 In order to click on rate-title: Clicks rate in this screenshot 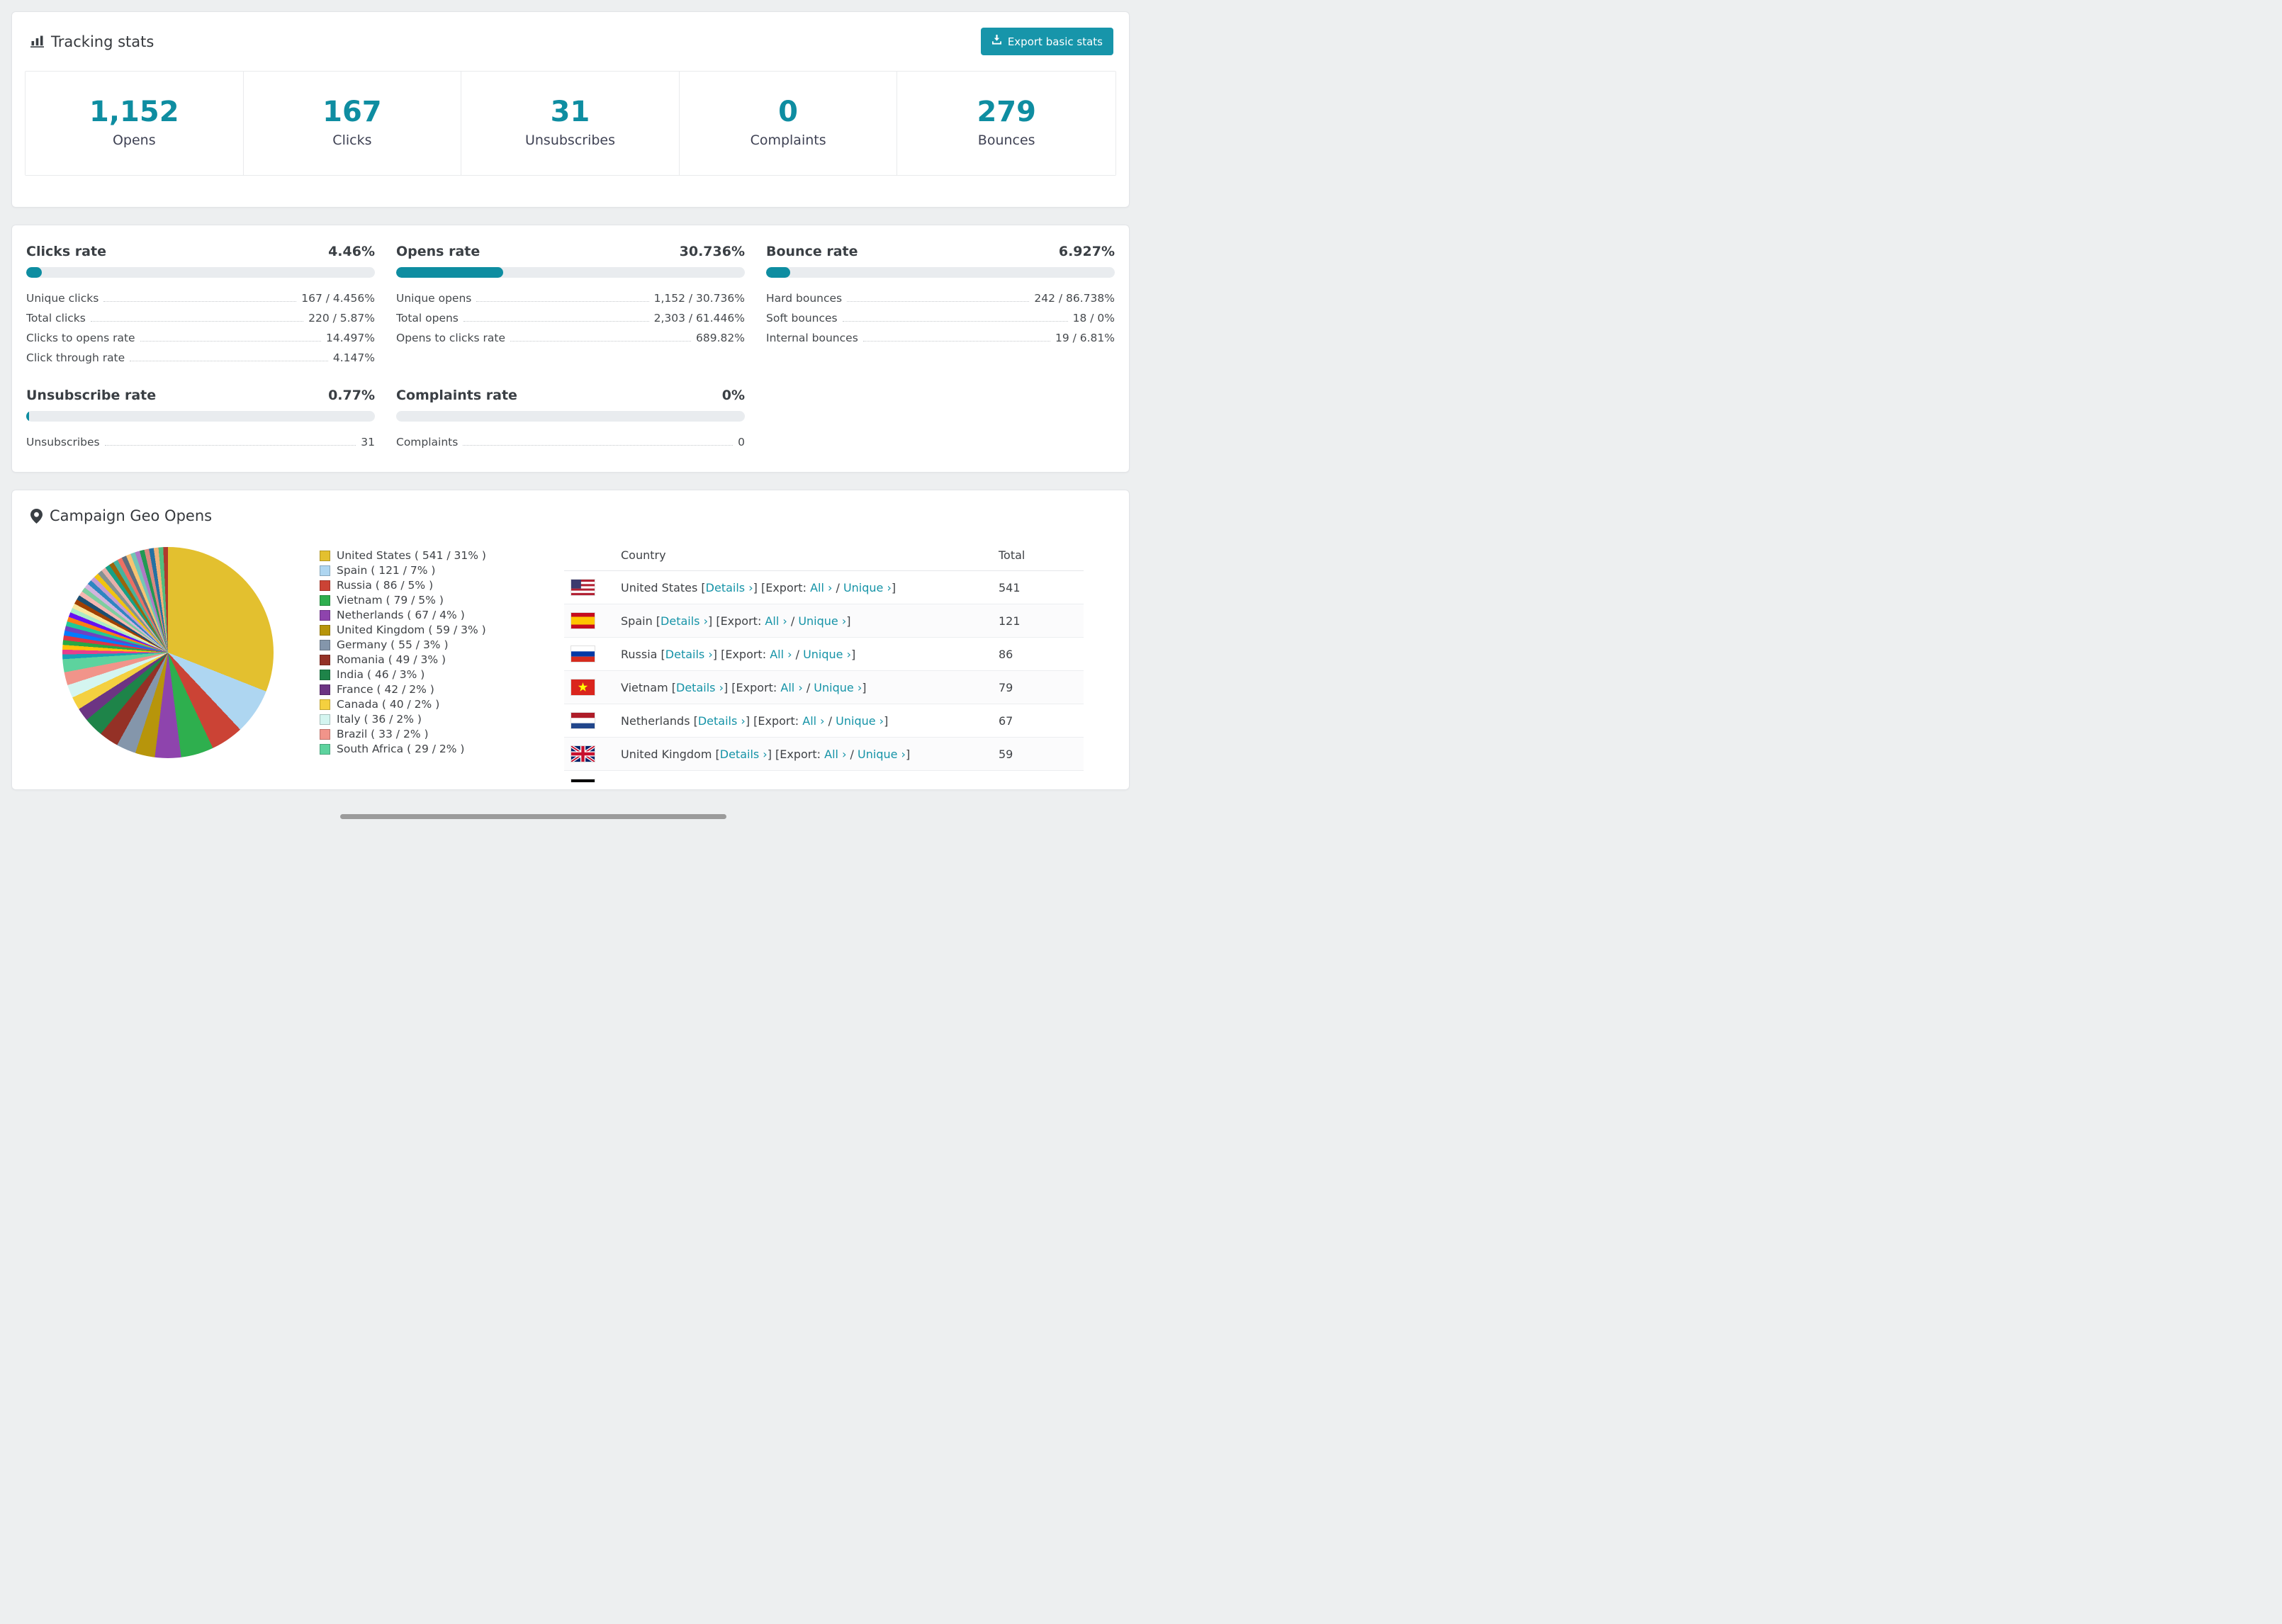, I will do `click(66, 252)`.